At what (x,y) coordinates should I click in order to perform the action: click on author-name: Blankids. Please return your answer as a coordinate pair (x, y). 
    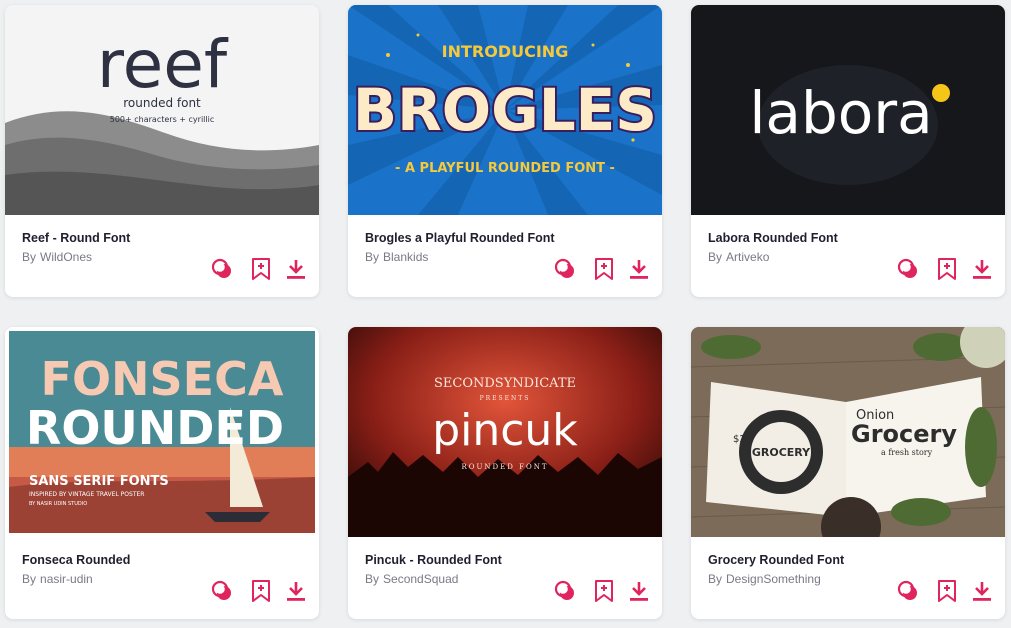
    Looking at the image, I should click on (405, 257).